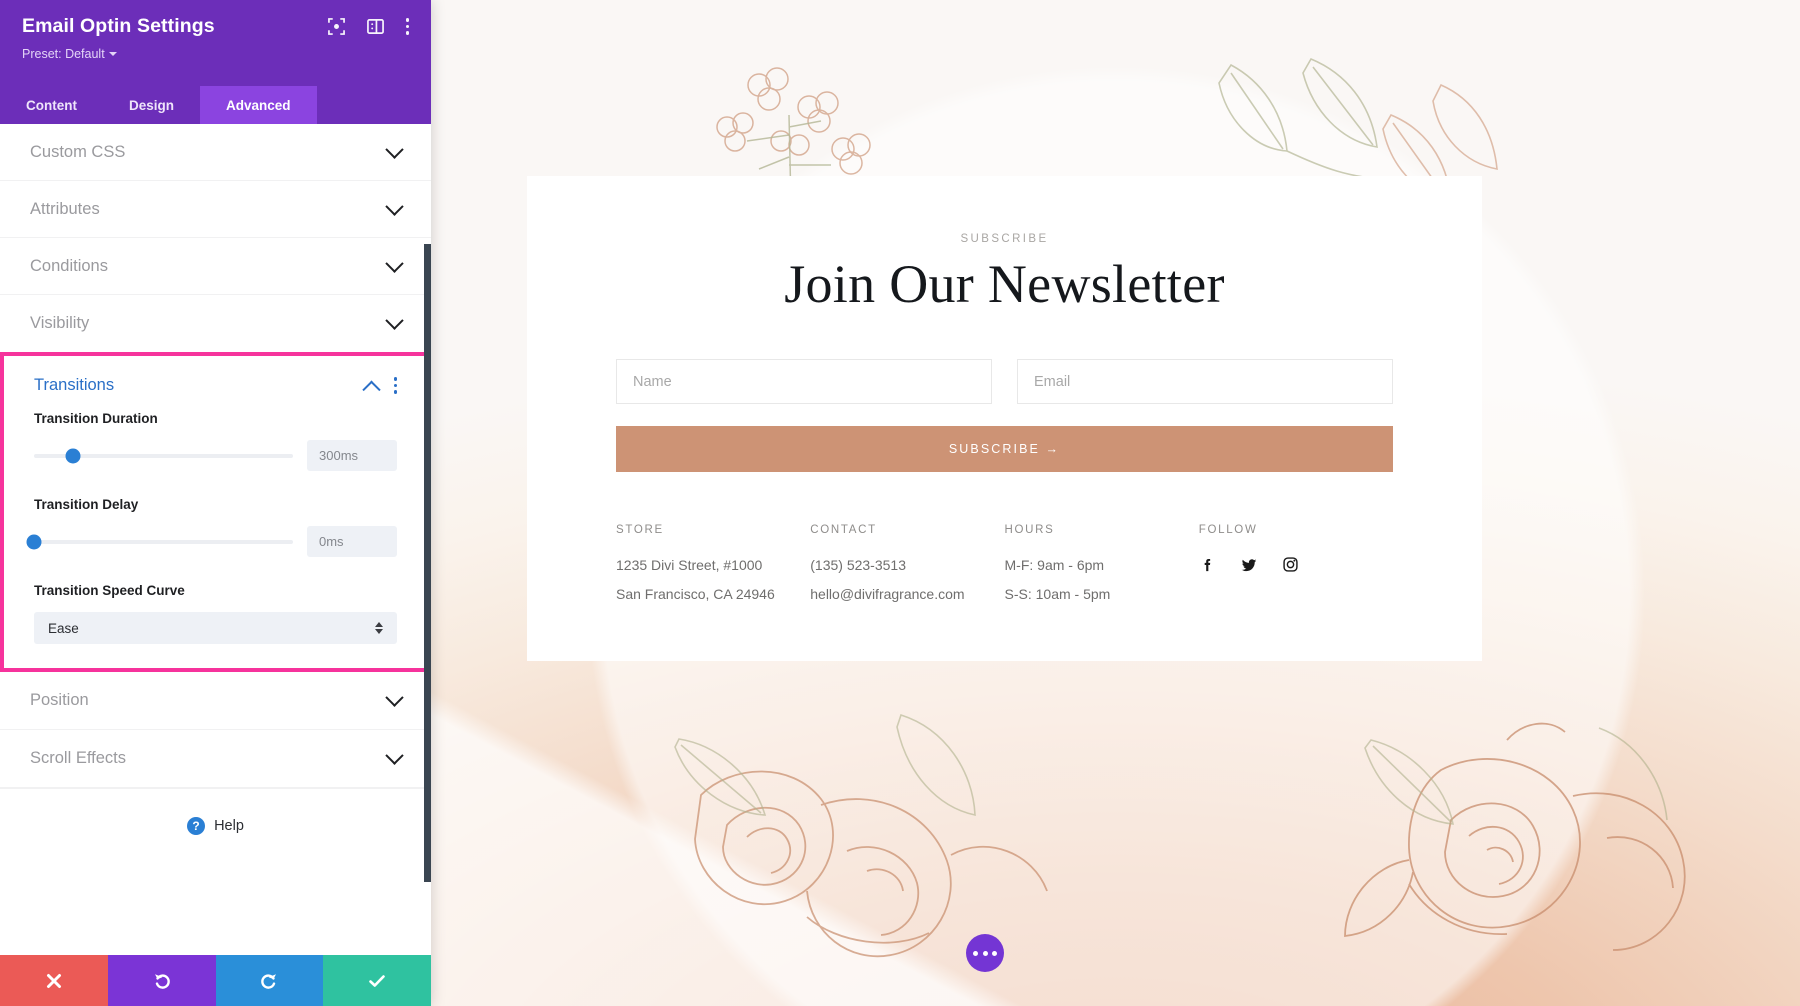 The image size is (1800, 1006). What do you see at coordinates (215, 323) in the screenshot?
I see `sidebar-item-visibility: Visibility` at bounding box center [215, 323].